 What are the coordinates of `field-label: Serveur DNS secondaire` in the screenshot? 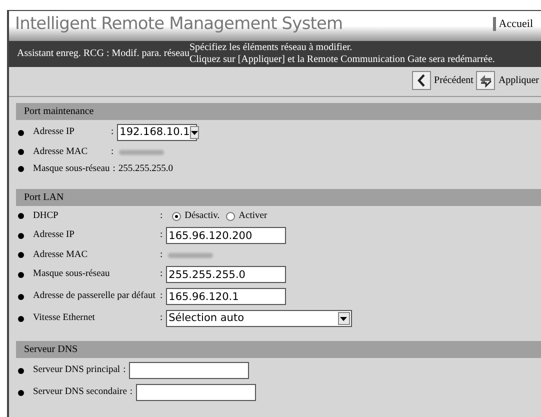 It's located at (80, 393).